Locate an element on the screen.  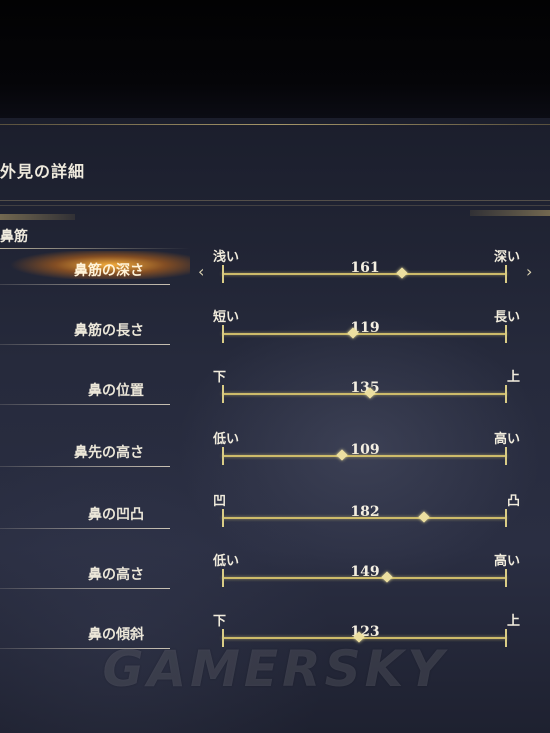
decrease-arrow-icon: ‹ is located at coordinates (201, 271).